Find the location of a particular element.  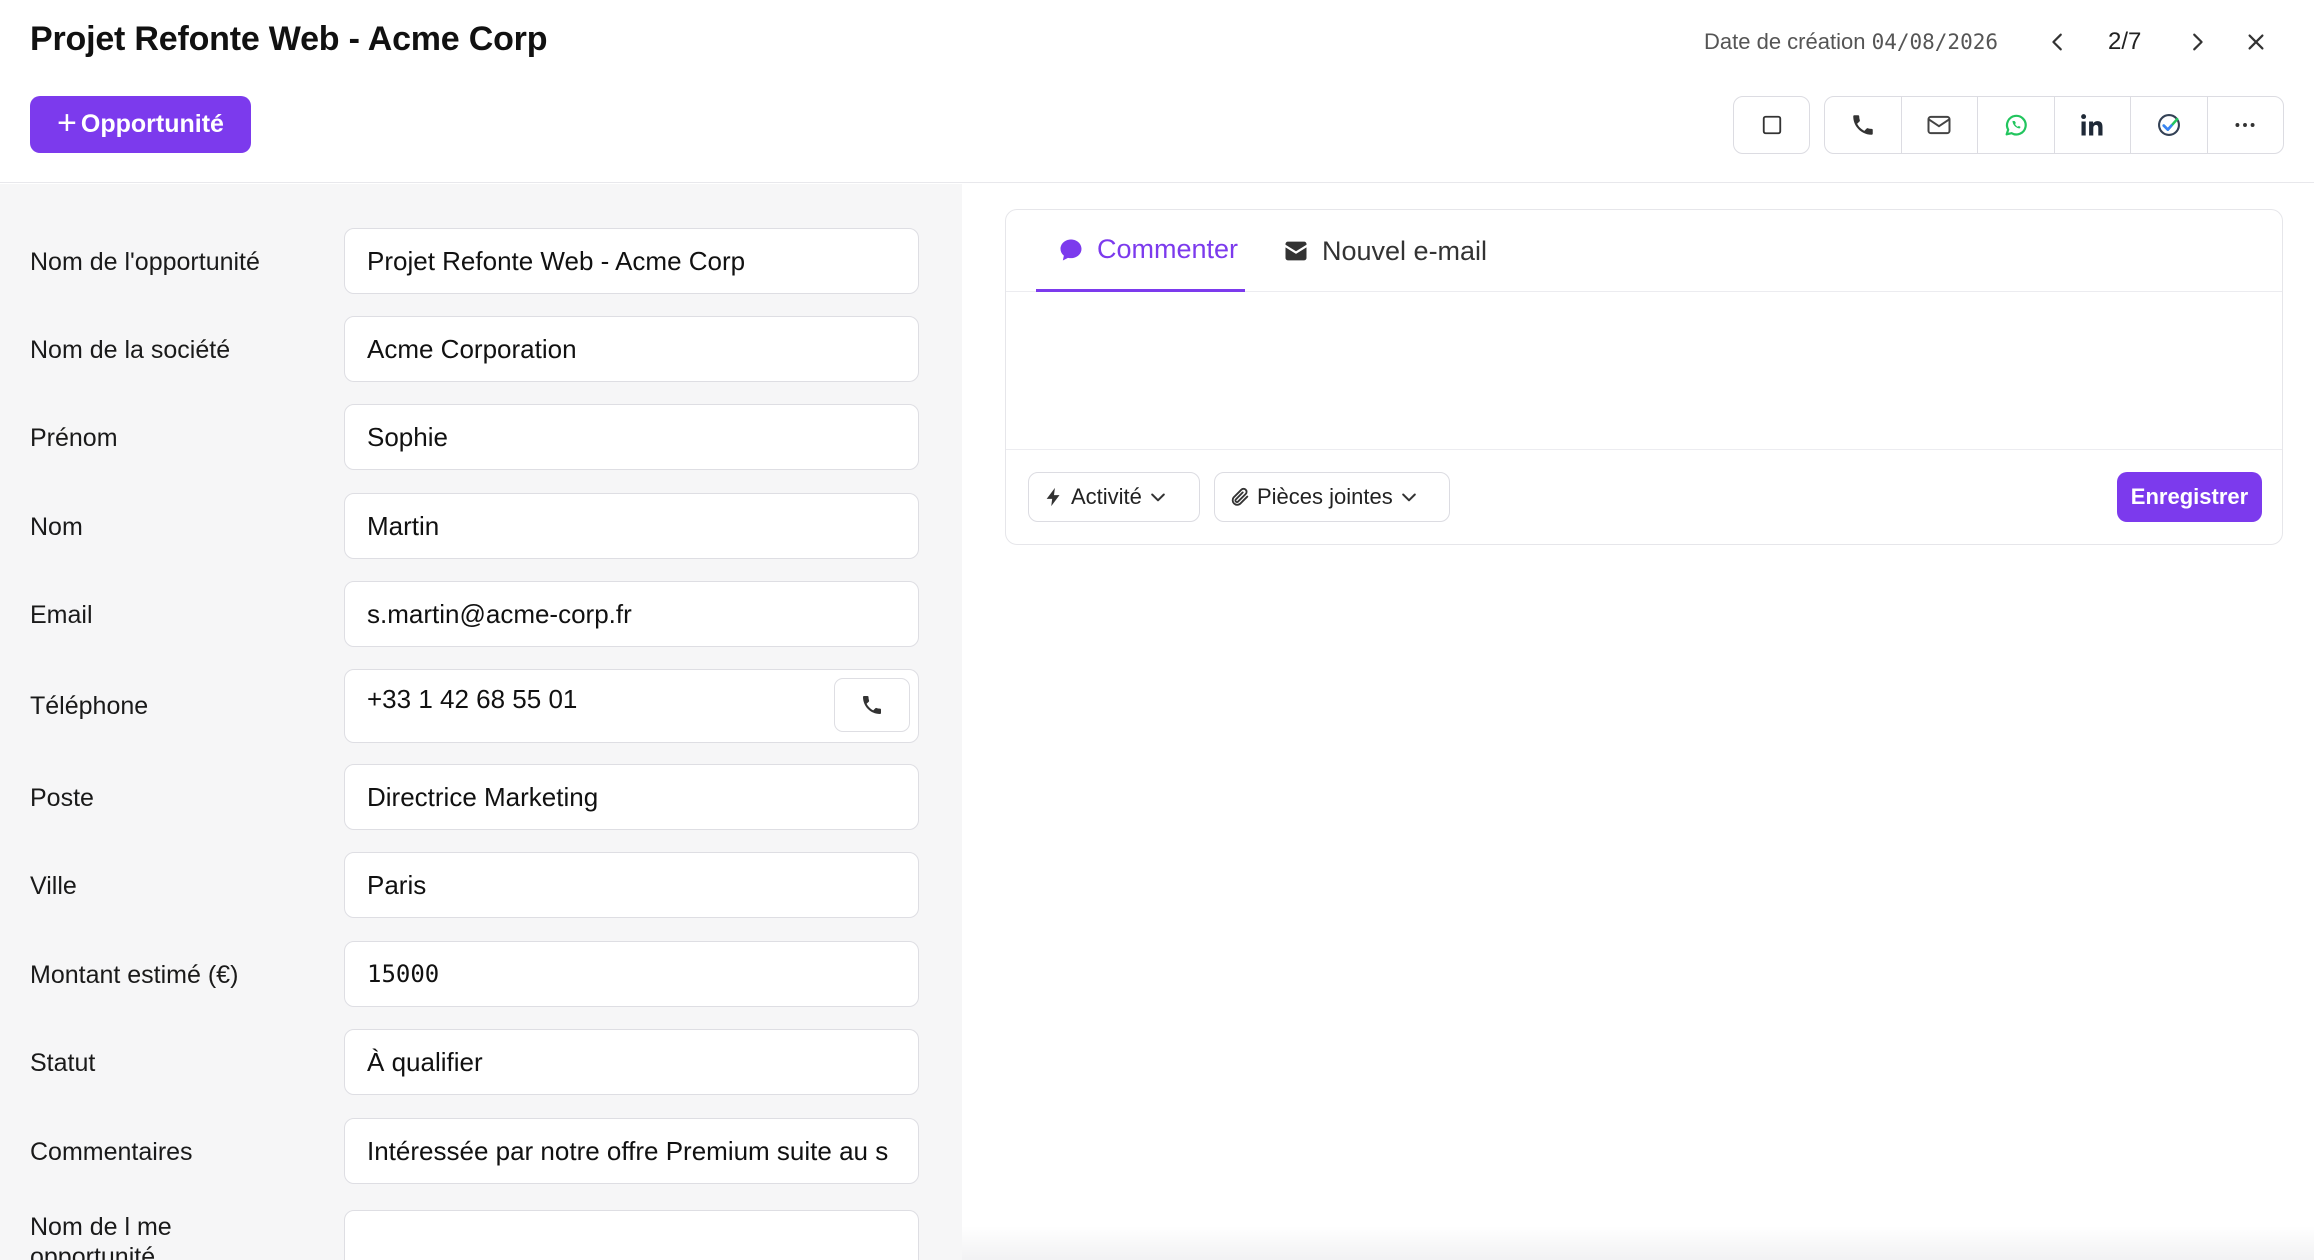

creation-date: Date de création 04/08/2026 is located at coordinates (1851, 42).